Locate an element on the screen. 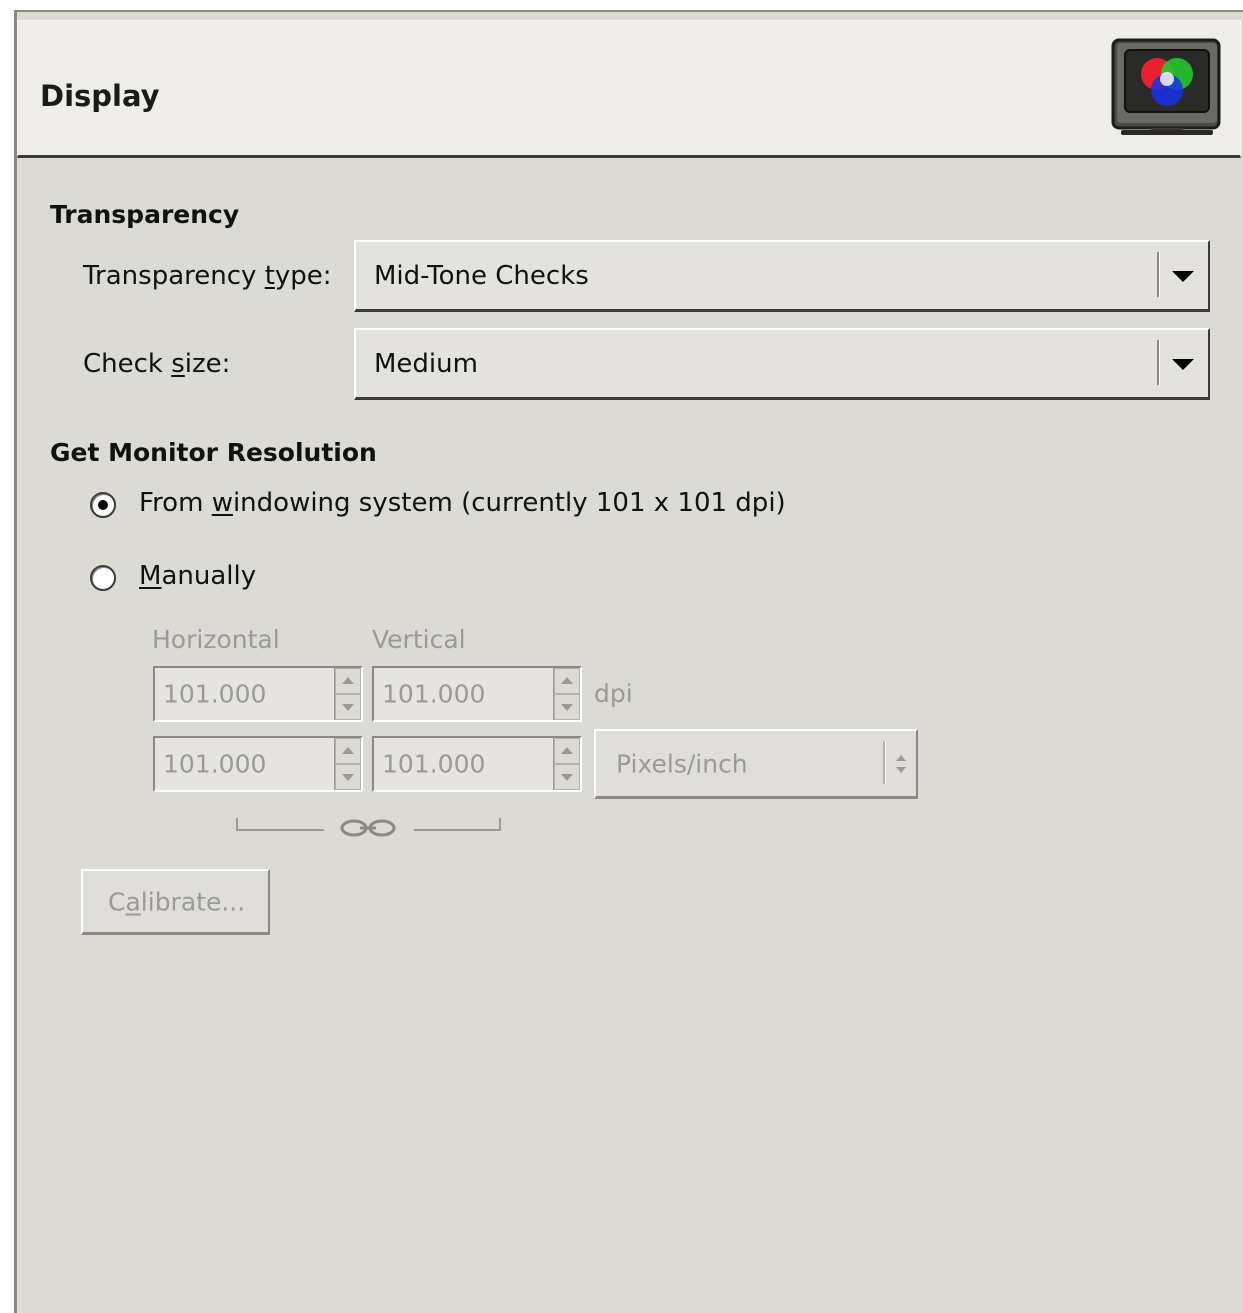 Image resolution: width=1243 pixels, height=1313 pixels. dpi-vertical-spinbutton: 101.000 is located at coordinates (477, 694).